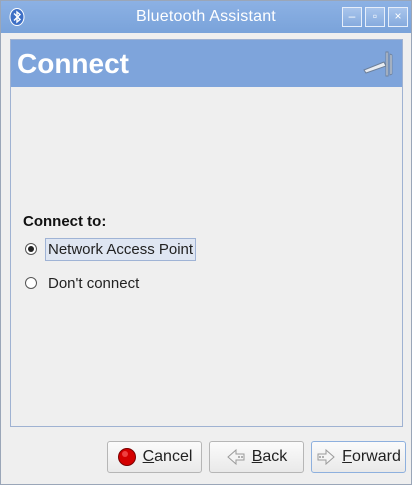  I want to click on maximize-button: ▫, so click(375, 17).